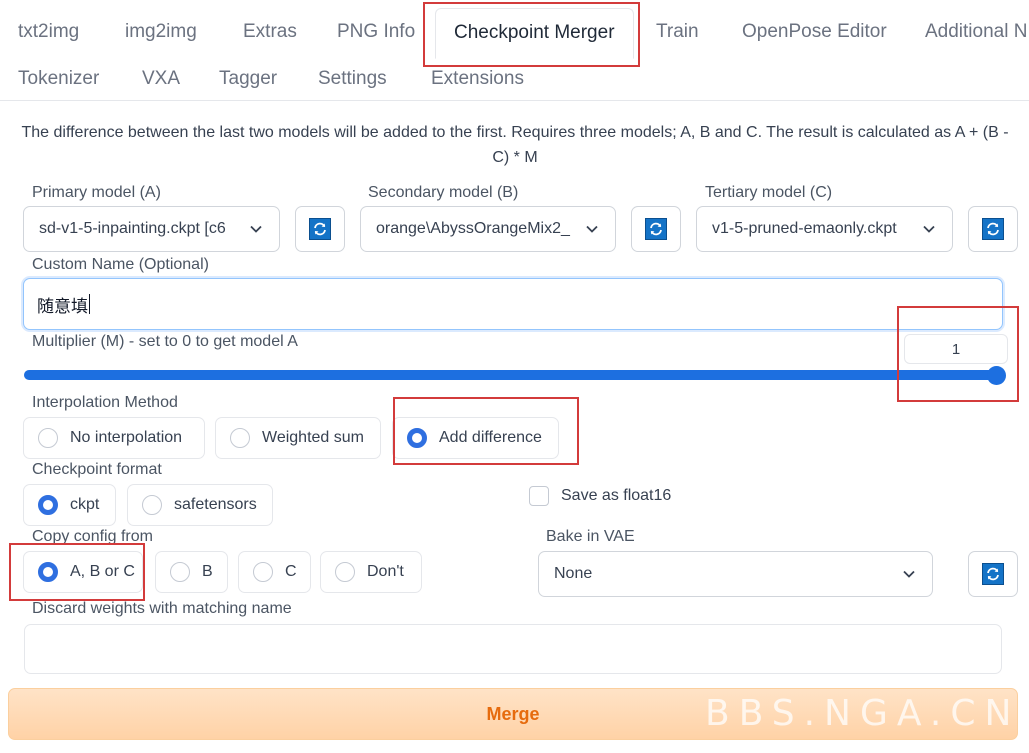  Describe the element at coordinates (376, 31) in the screenshot. I see `tab-png-info: PNG Info` at that location.